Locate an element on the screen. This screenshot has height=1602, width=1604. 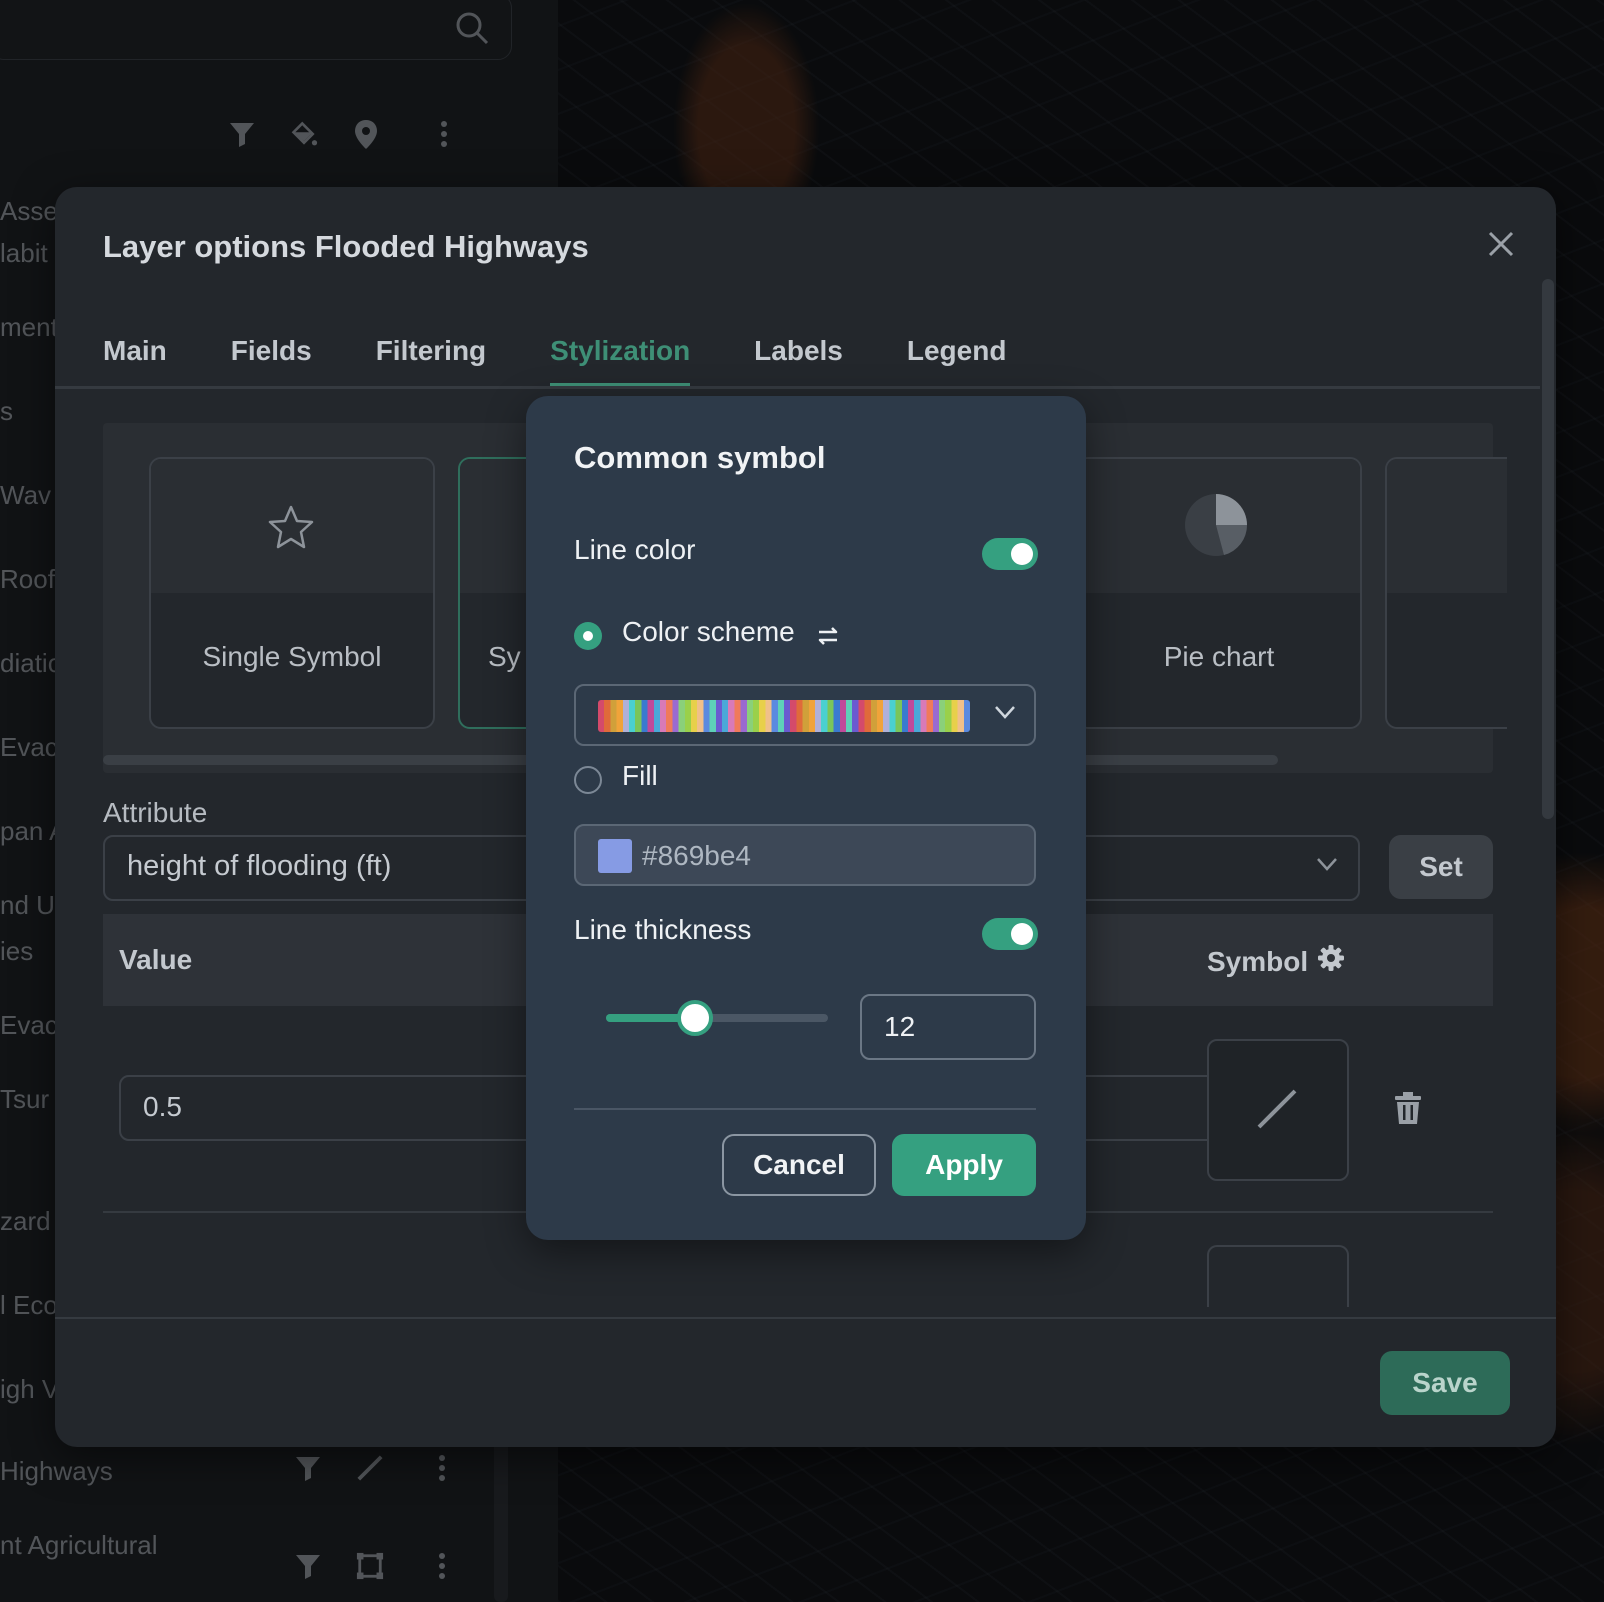
value-text: 0.5 is located at coordinates (162, 1106).